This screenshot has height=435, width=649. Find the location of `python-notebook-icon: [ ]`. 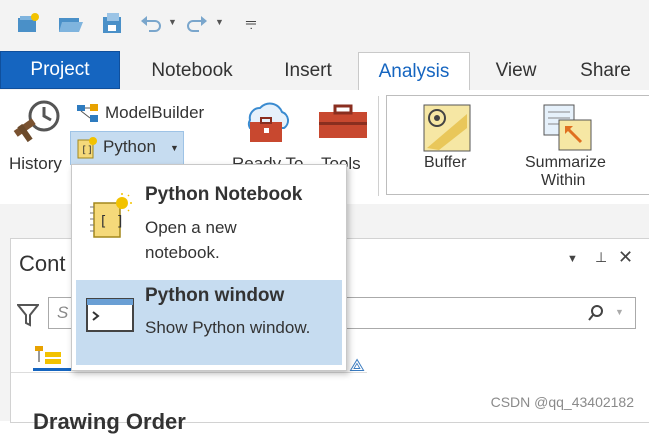

python-notebook-icon: [ ] is located at coordinates (111, 215).